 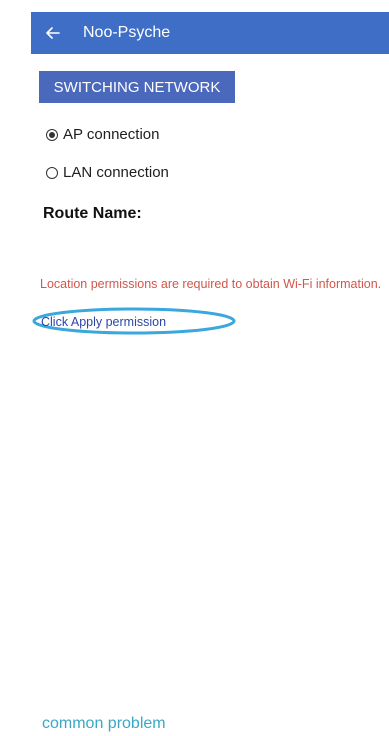 What do you see at coordinates (210, 33) in the screenshot?
I see `app-bar: Noo-Psyche` at bounding box center [210, 33].